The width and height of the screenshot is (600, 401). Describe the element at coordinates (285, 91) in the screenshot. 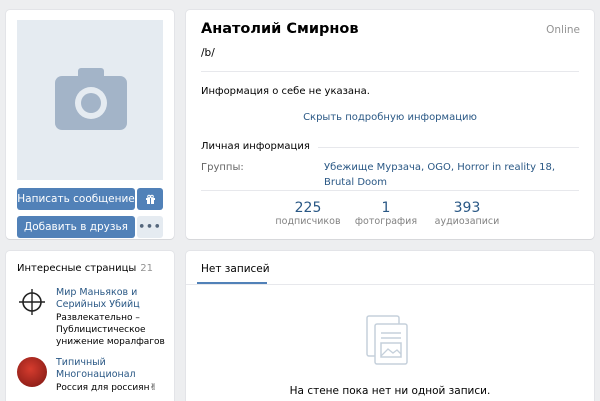

I see `about-text: Информация о себе не указана.` at that location.